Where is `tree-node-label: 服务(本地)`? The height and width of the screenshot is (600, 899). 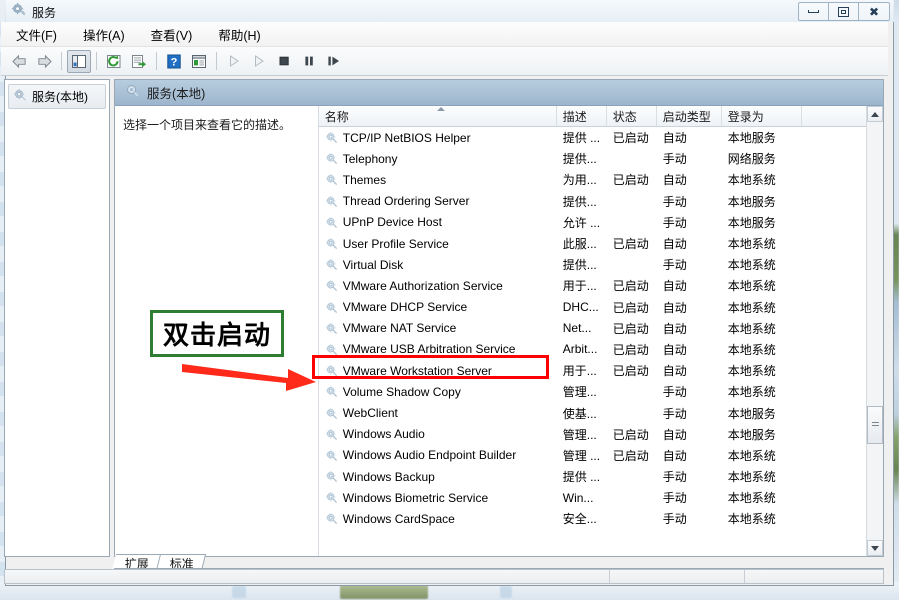 tree-node-label: 服务(本地) is located at coordinates (60, 97).